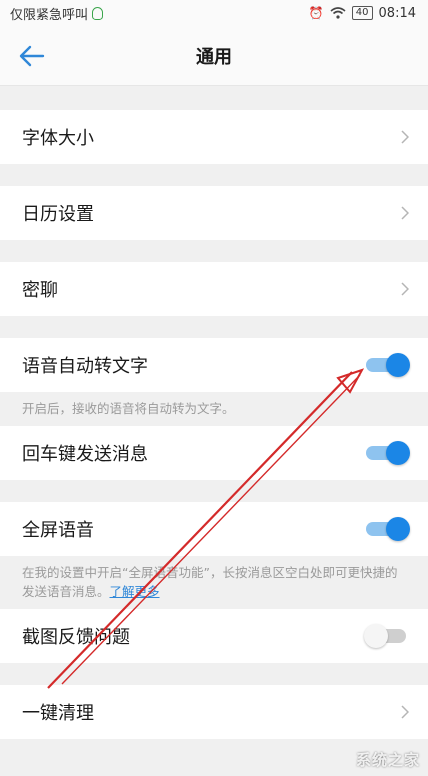  Describe the element at coordinates (214, 409) in the screenshot. I see `voice-to-text-description: 开启后，接收的语音将自动转为文字。` at that location.